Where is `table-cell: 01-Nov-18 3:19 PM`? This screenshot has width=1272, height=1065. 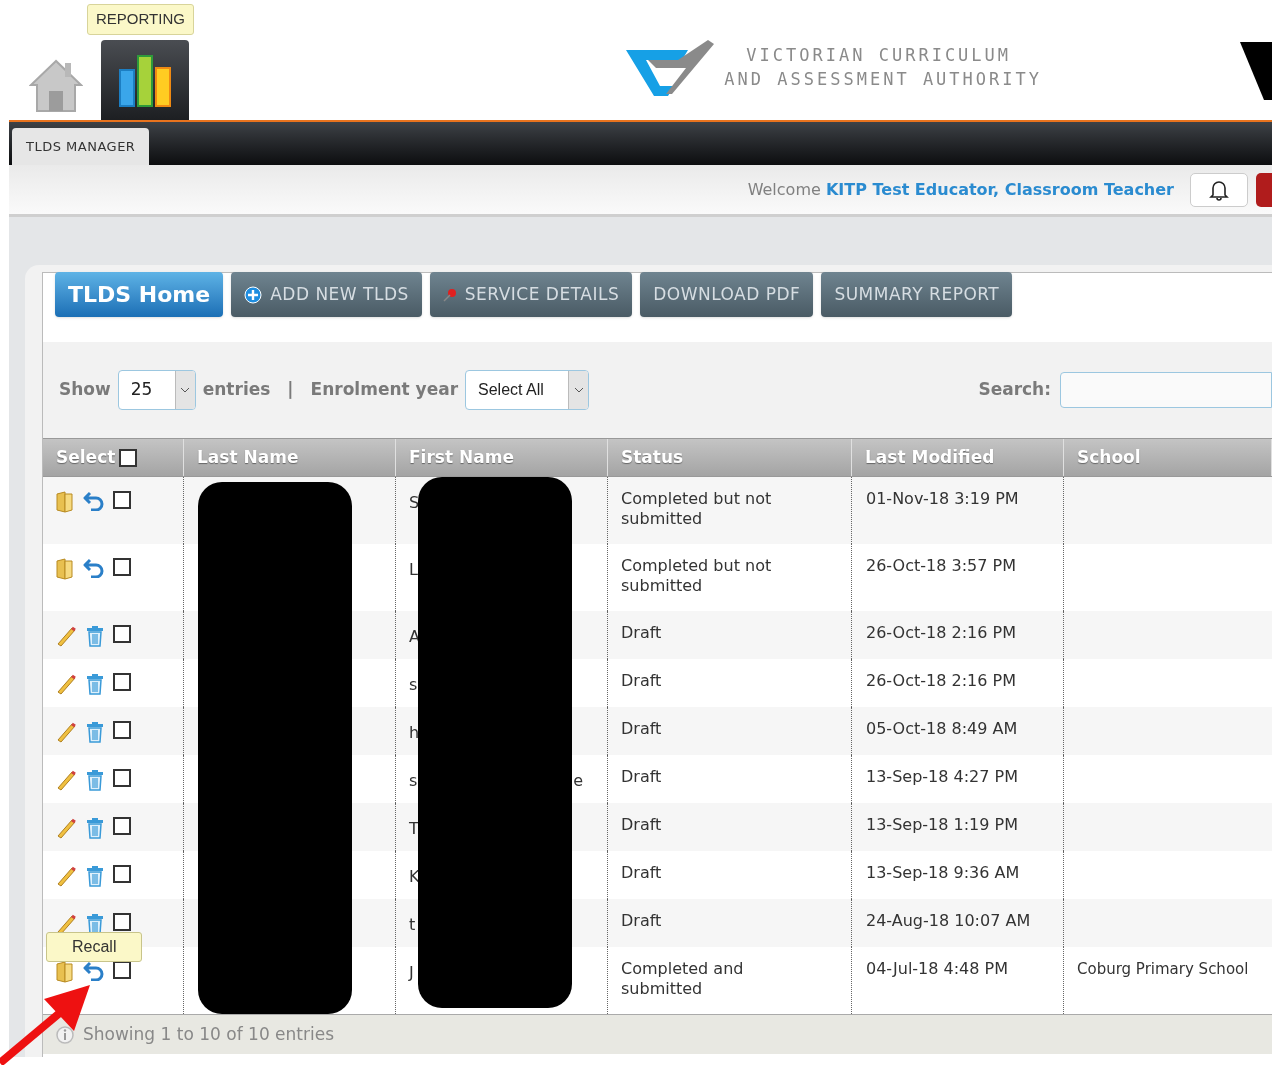 table-cell: 01-Nov-18 3:19 PM is located at coordinates (942, 498).